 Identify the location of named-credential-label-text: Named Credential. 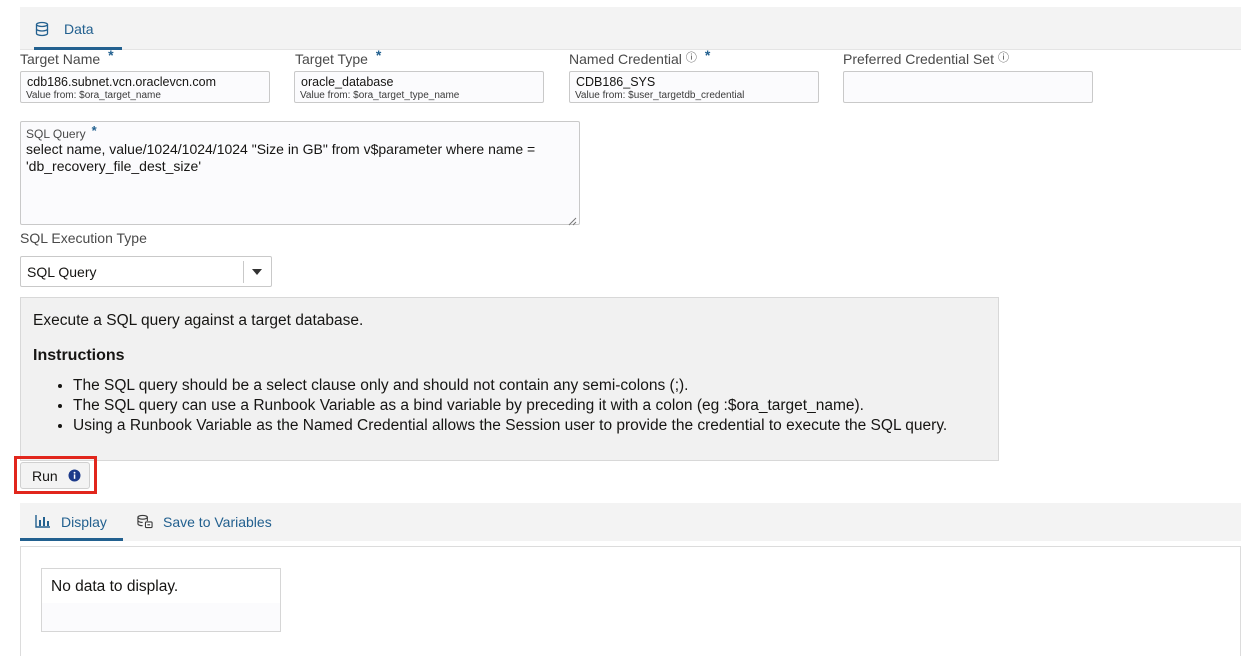
(625, 59).